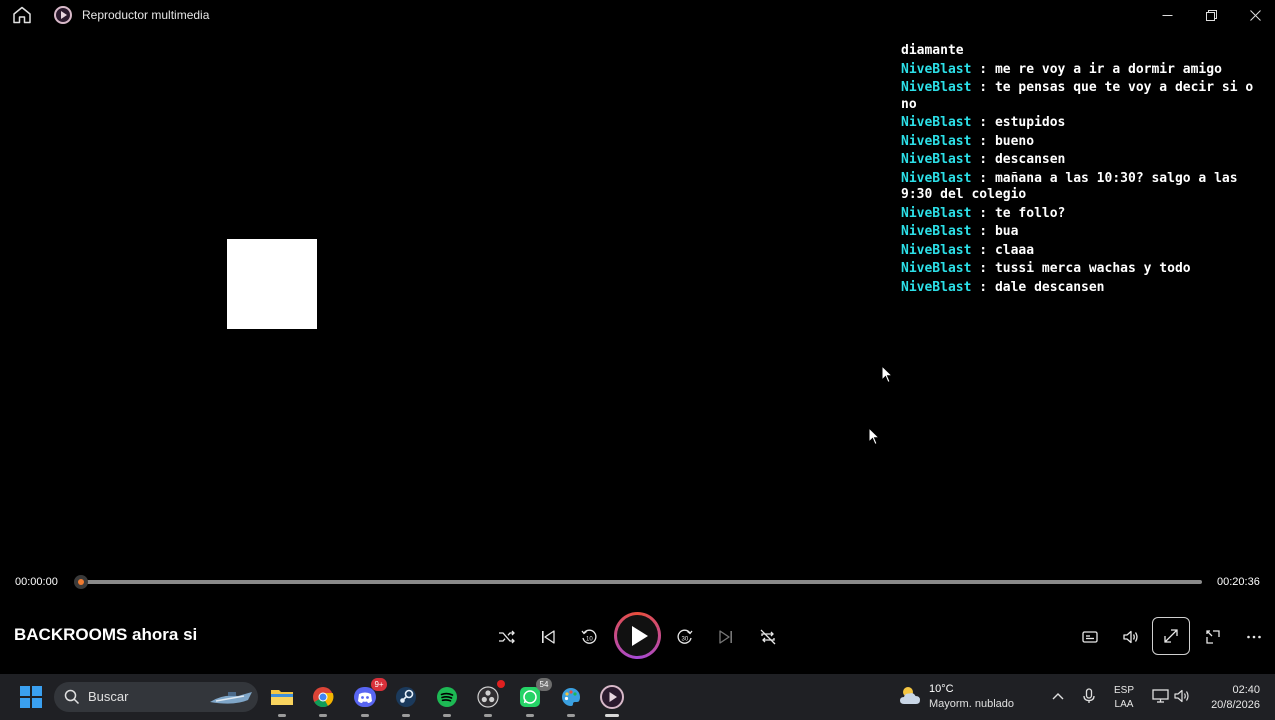  I want to click on chat-message: tussi merca wachas y todo, so click(1092, 268).